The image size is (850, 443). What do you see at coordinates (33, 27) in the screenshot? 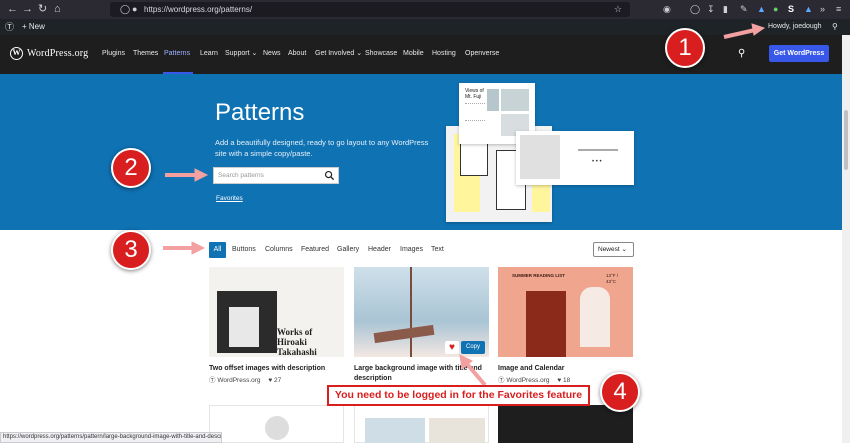
I see `new-menu: + New` at bounding box center [33, 27].